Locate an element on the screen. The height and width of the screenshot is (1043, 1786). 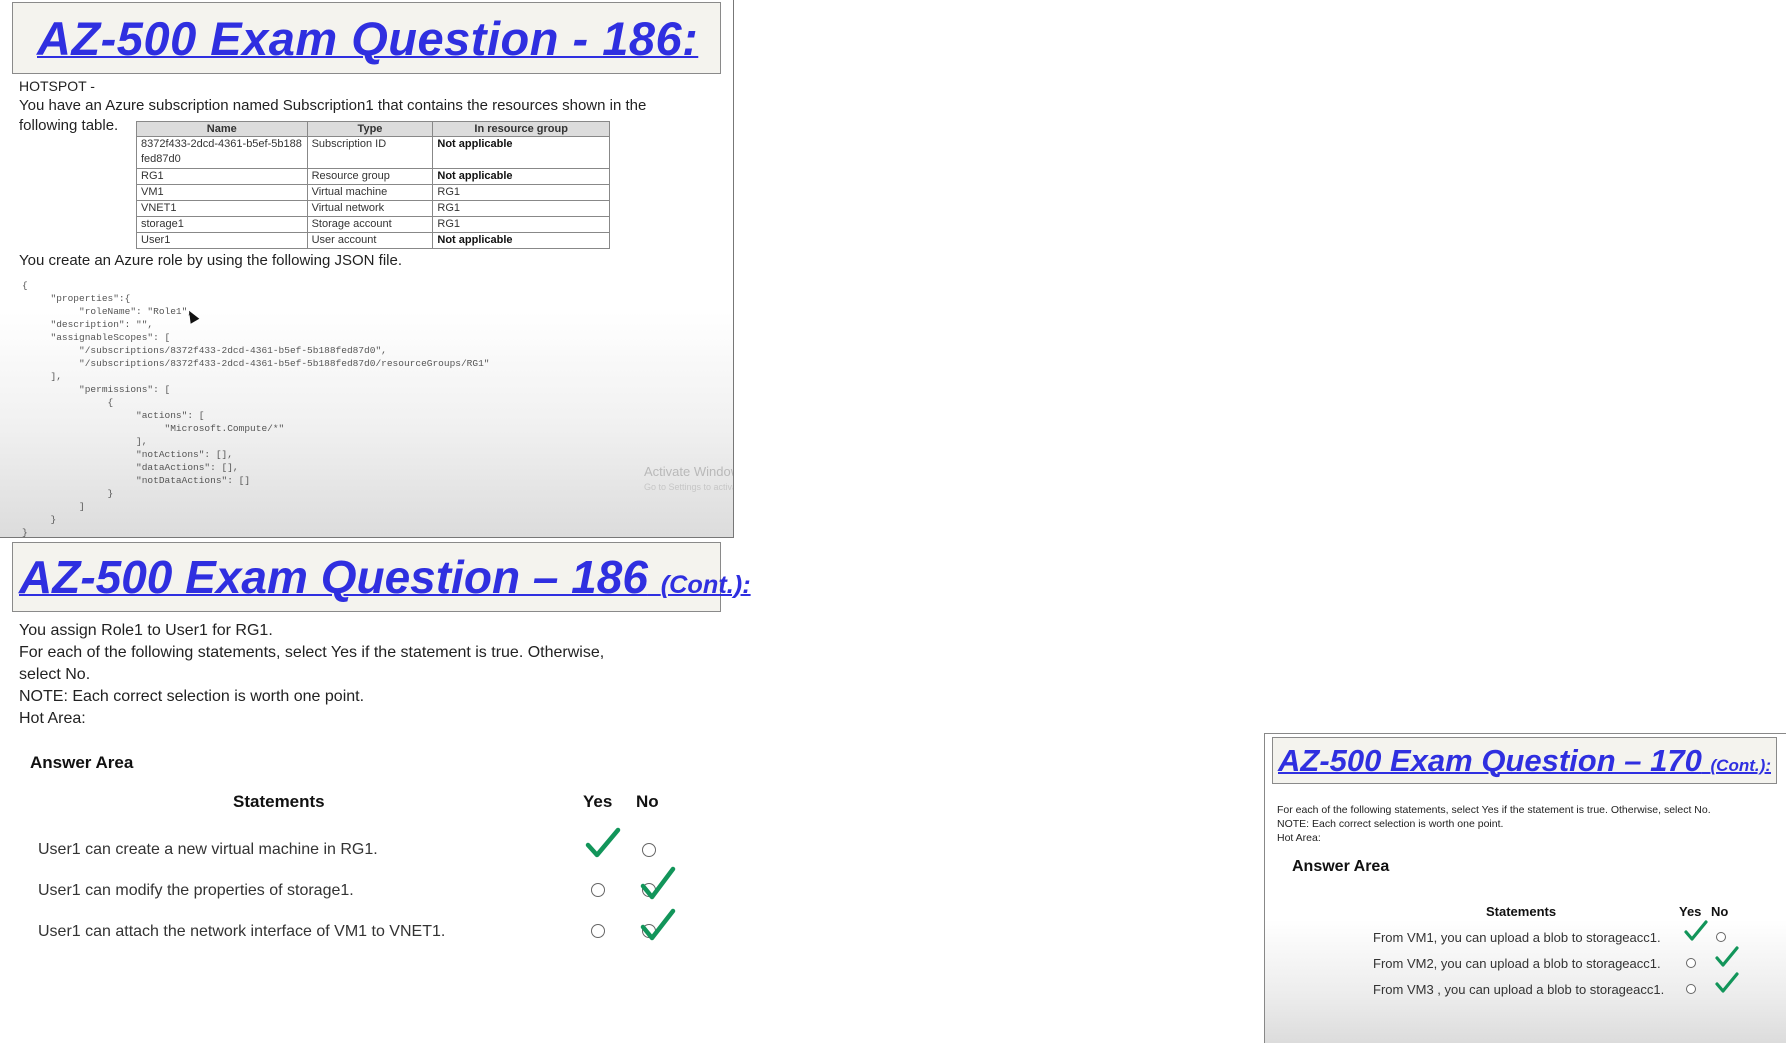
table-cell: Storage account is located at coordinates (370, 224).